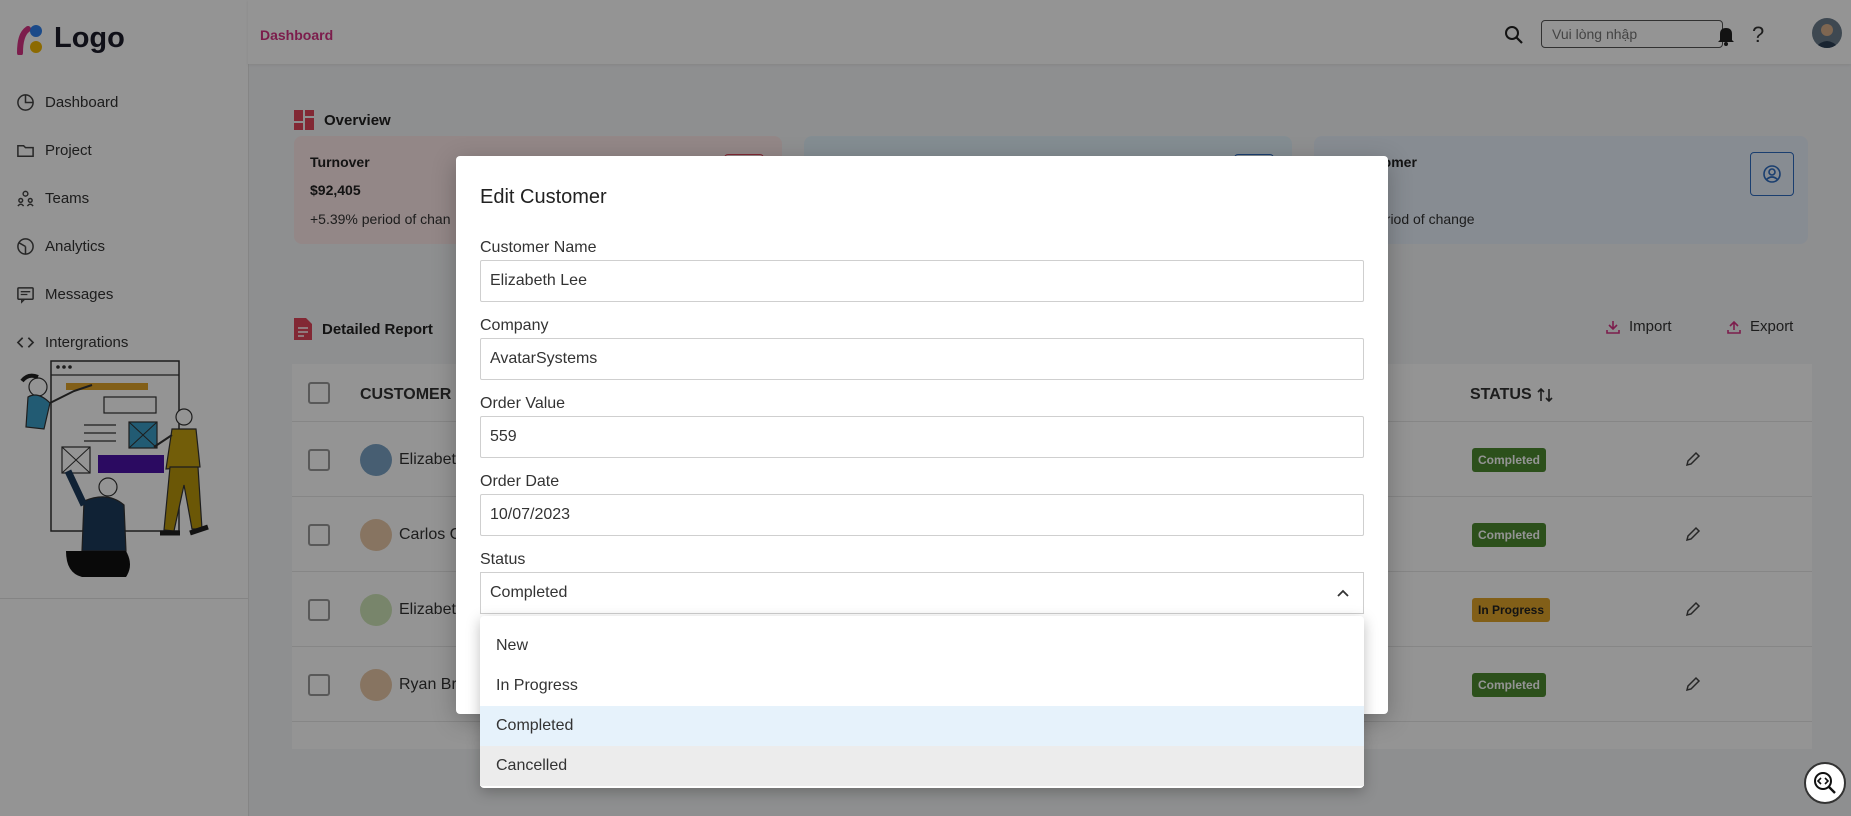  I want to click on status-option-cancelled: Cancelled, so click(922, 766).